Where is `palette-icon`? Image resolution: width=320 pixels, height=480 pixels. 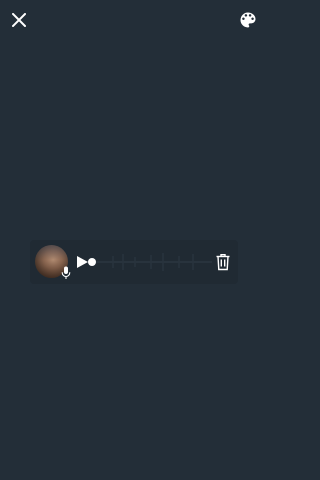 palette-icon is located at coordinates (248, 20).